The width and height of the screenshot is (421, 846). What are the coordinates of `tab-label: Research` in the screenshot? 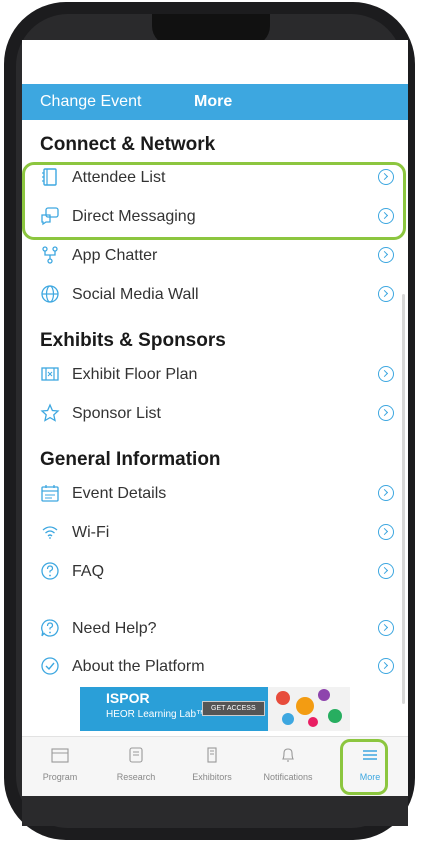 It's located at (136, 777).